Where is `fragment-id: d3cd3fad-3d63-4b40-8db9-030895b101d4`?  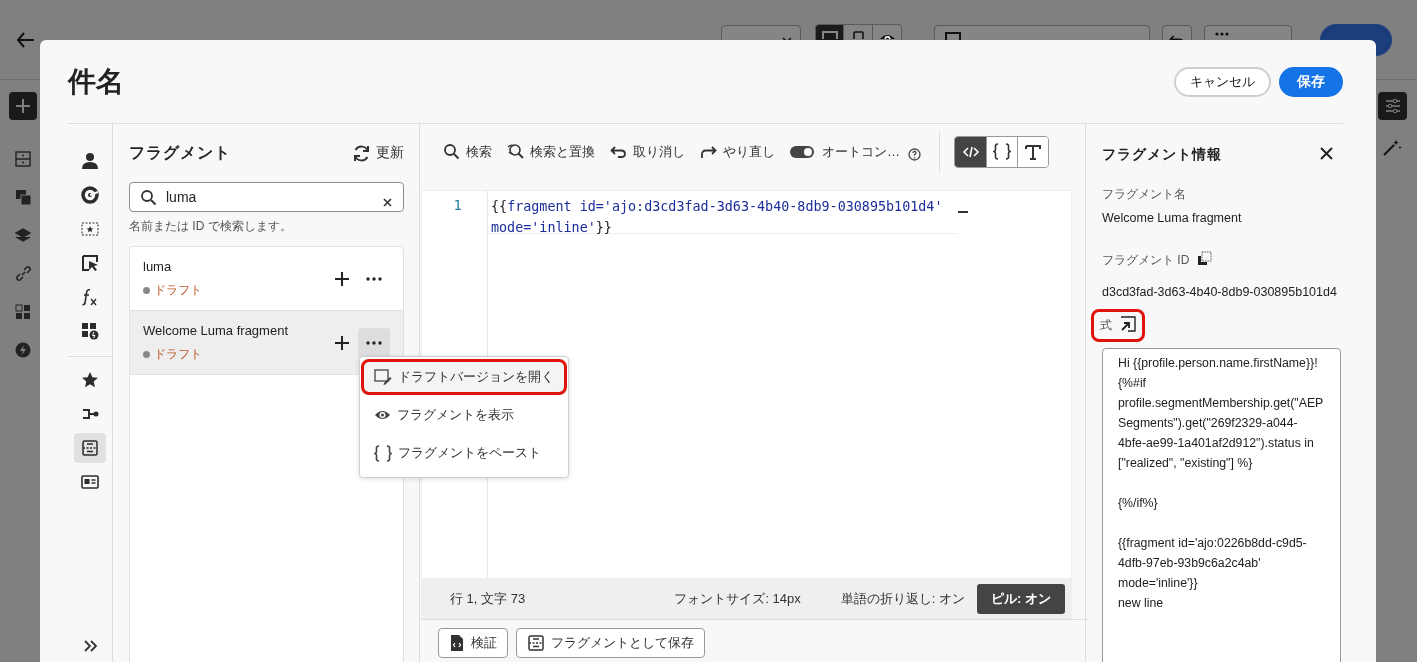 fragment-id: d3cd3fad-3d63-4b40-8db9-030895b101d4 is located at coordinates (1220, 292).